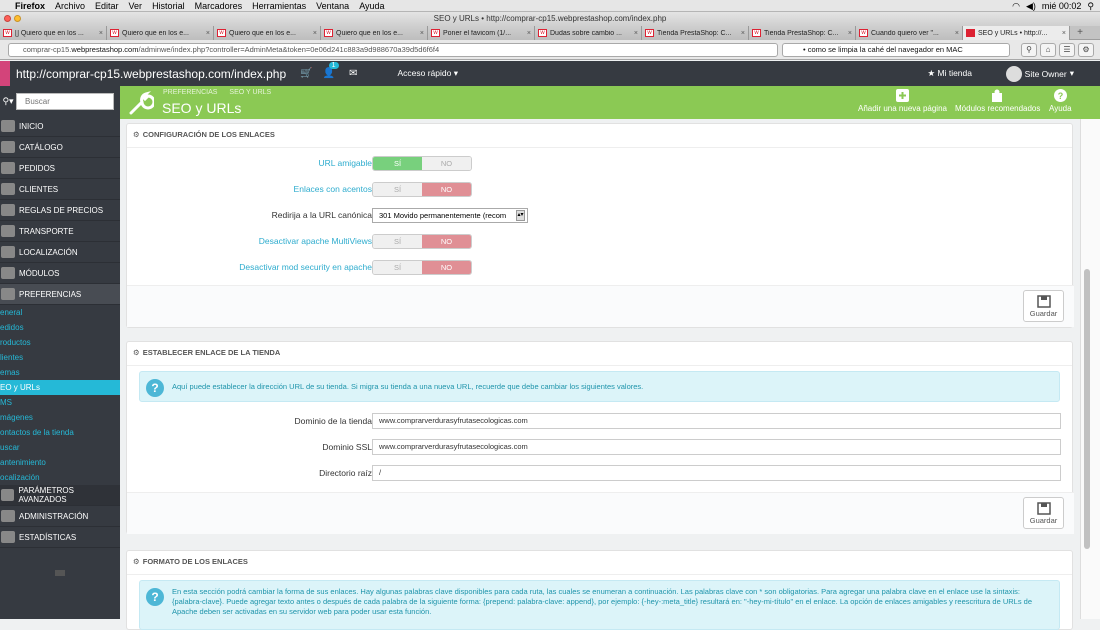  Describe the element at coordinates (481, 33) in the screenshot. I see `browser-tab: w Poner el favicom (1/... ×` at that location.